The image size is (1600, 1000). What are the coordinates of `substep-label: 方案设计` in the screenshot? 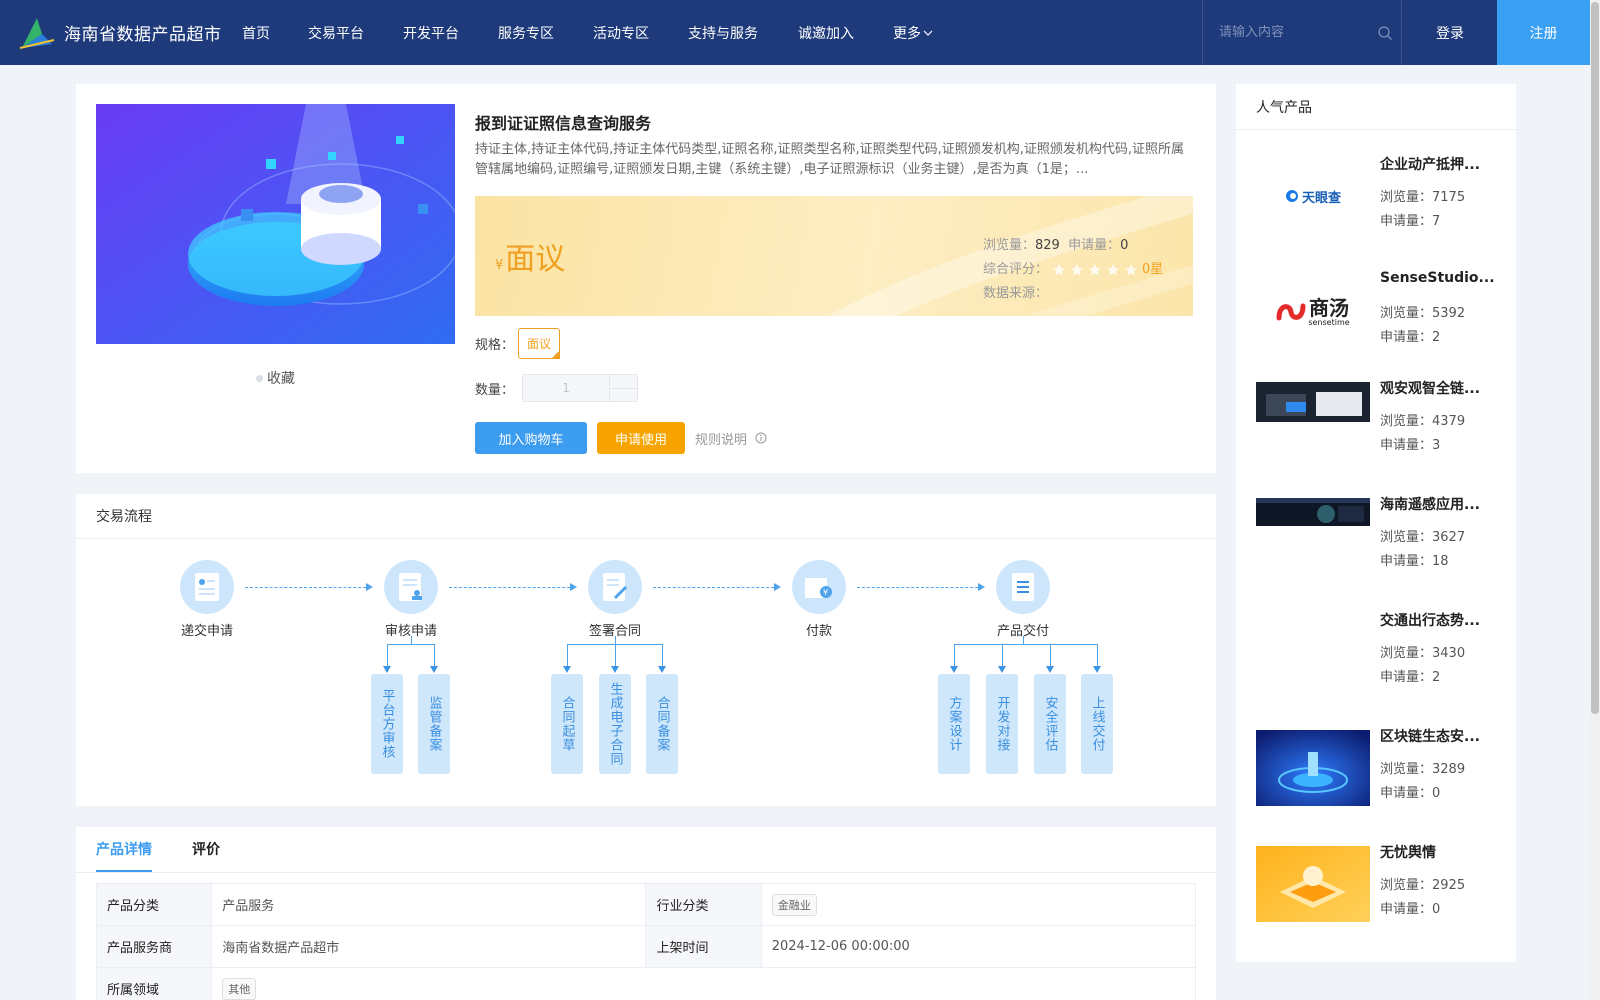 It's located at (954, 724).